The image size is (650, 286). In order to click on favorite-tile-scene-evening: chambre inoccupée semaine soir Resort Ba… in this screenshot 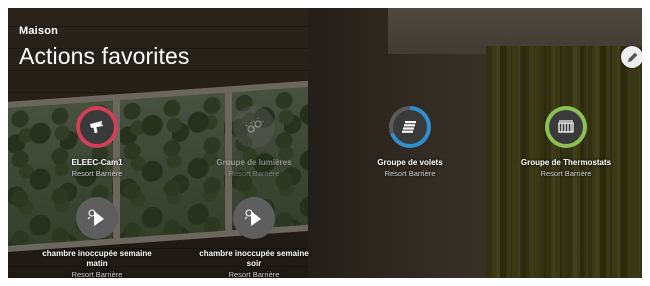, I will do `click(254, 237)`.